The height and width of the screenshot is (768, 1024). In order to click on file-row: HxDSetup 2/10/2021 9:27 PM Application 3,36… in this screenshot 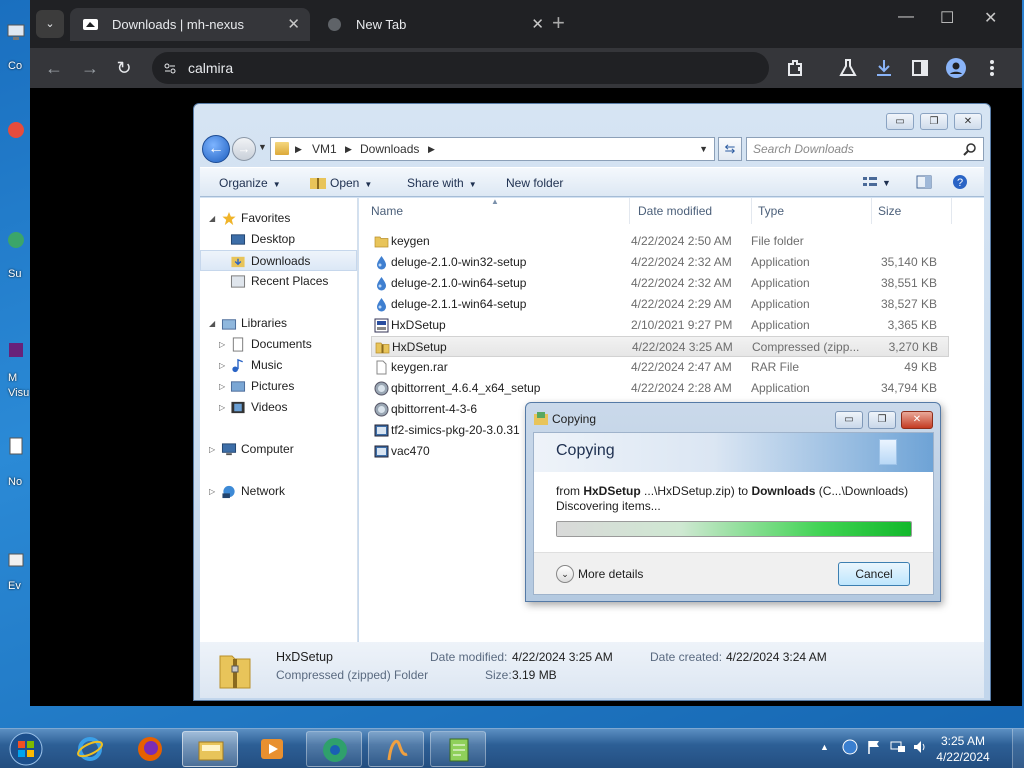, I will do `click(660, 325)`.